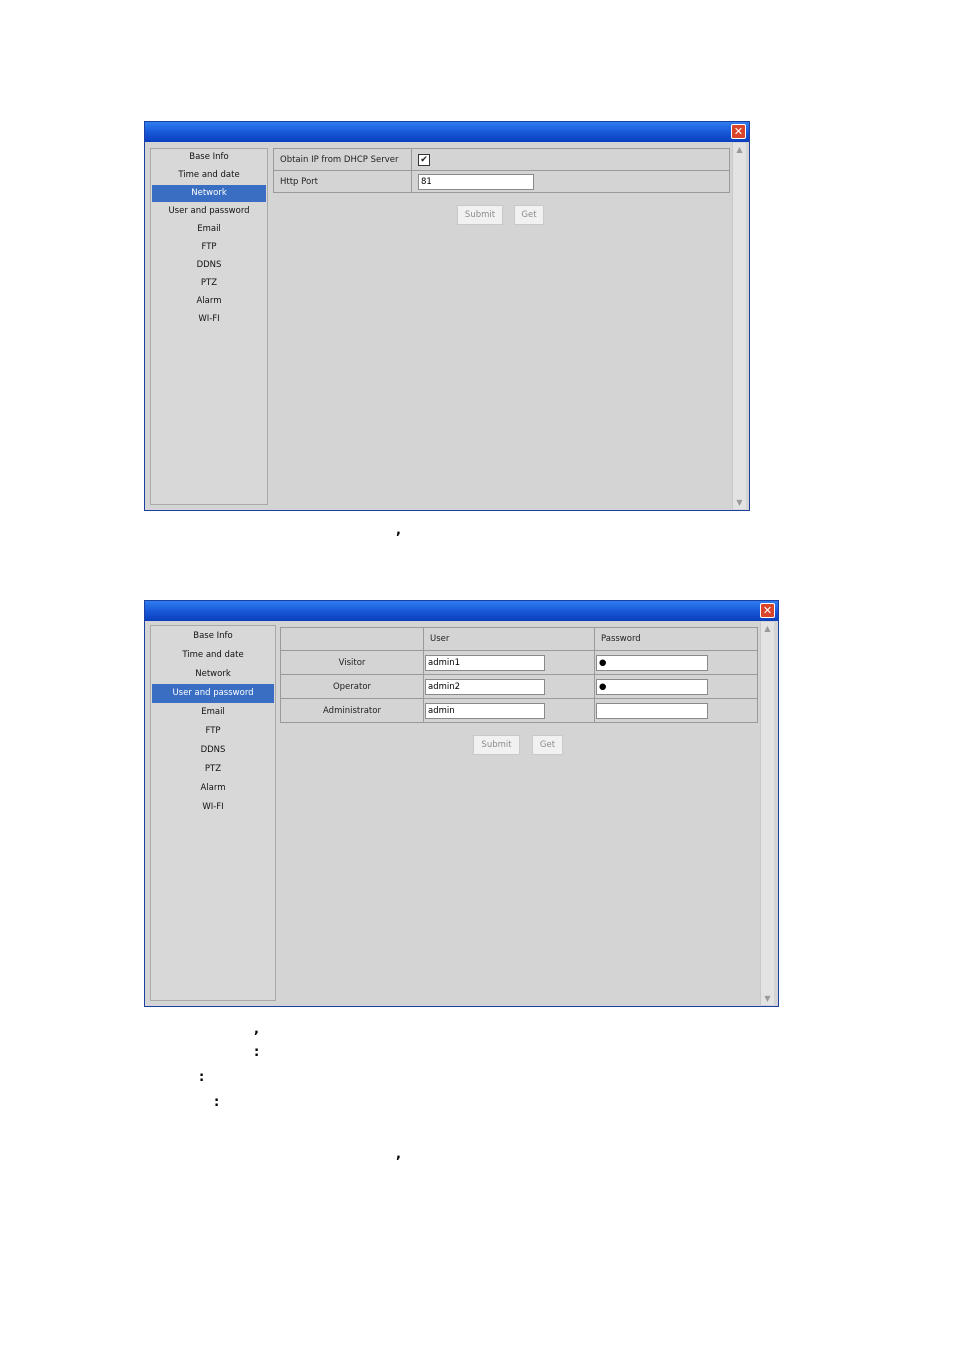 The image size is (954, 1350). What do you see at coordinates (570, 181) in the screenshot?
I see `http-port-cell: 81` at bounding box center [570, 181].